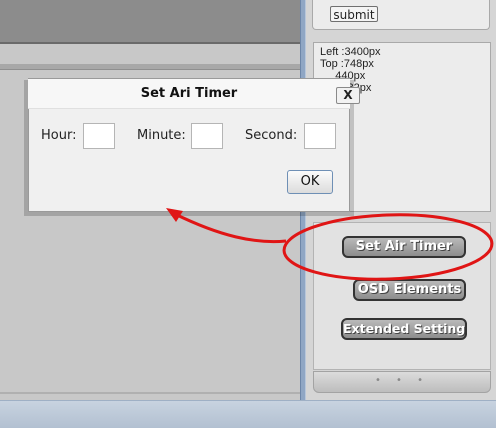 This screenshot has height=428, width=496. Describe the element at coordinates (59, 135) in the screenshot. I see `hour-label: Hour:` at that location.